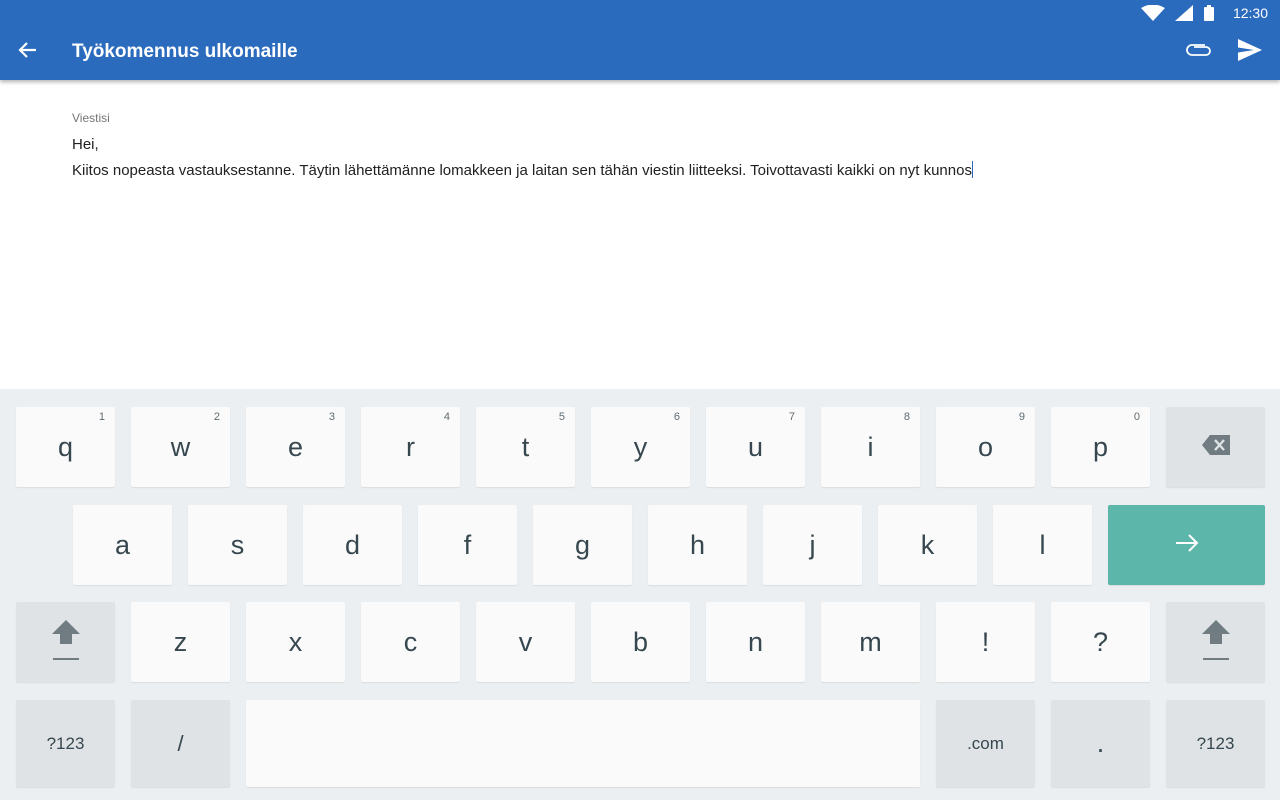  I want to click on key-o: 9o, so click(985, 447).